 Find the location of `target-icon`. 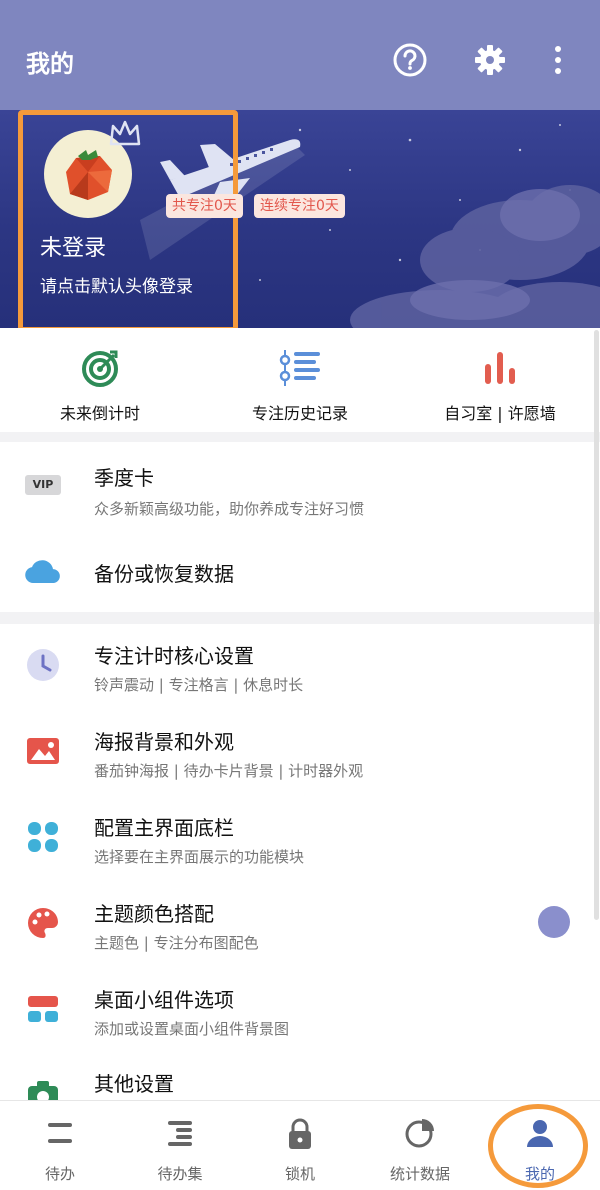

target-icon is located at coordinates (100, 368).